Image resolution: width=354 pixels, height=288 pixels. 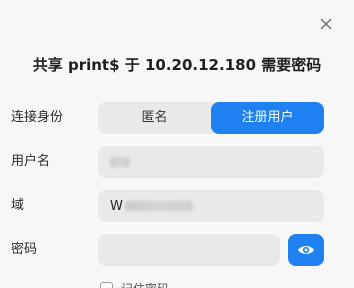 What do you see at coordinates (116, 206) in the screenshot?
I see `domain-value: W` at bounding box center [116, 206].